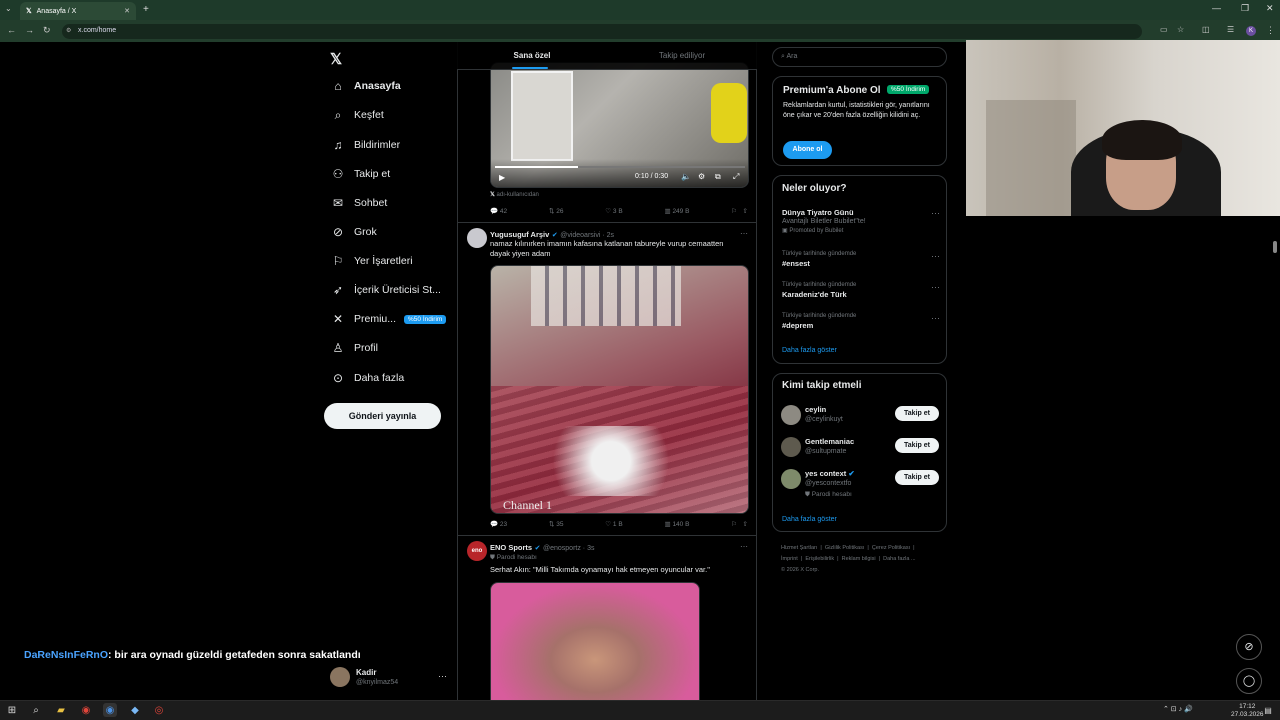 This screenshot has height=720, width=1280. What do you see at coordinates (78, 11) in the screenshot?
I see `browser-tab: 𝕏 Anasayfa / X ✕` at bounding box center [78, 11].